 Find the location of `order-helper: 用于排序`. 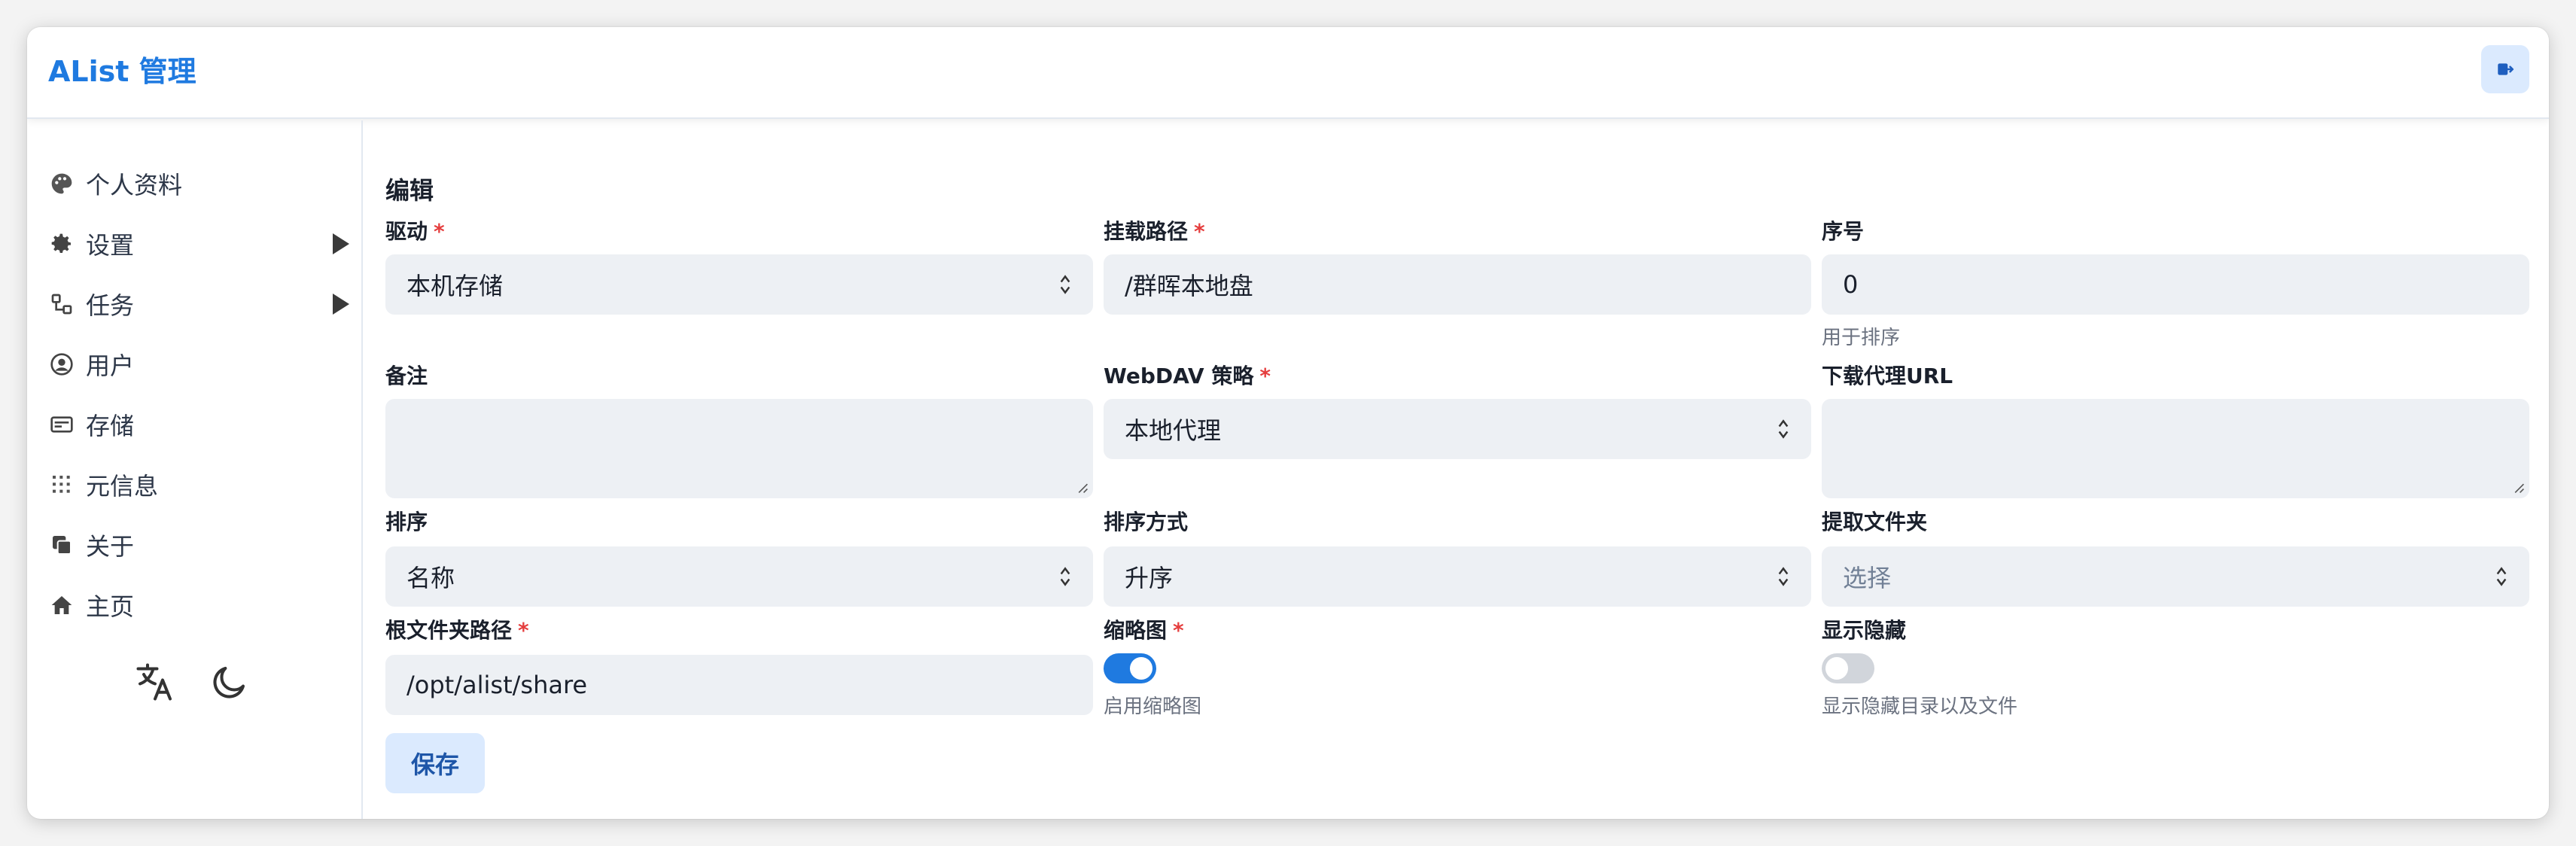

order-helper: 用于排序 is located at coordinates (1862, 338).